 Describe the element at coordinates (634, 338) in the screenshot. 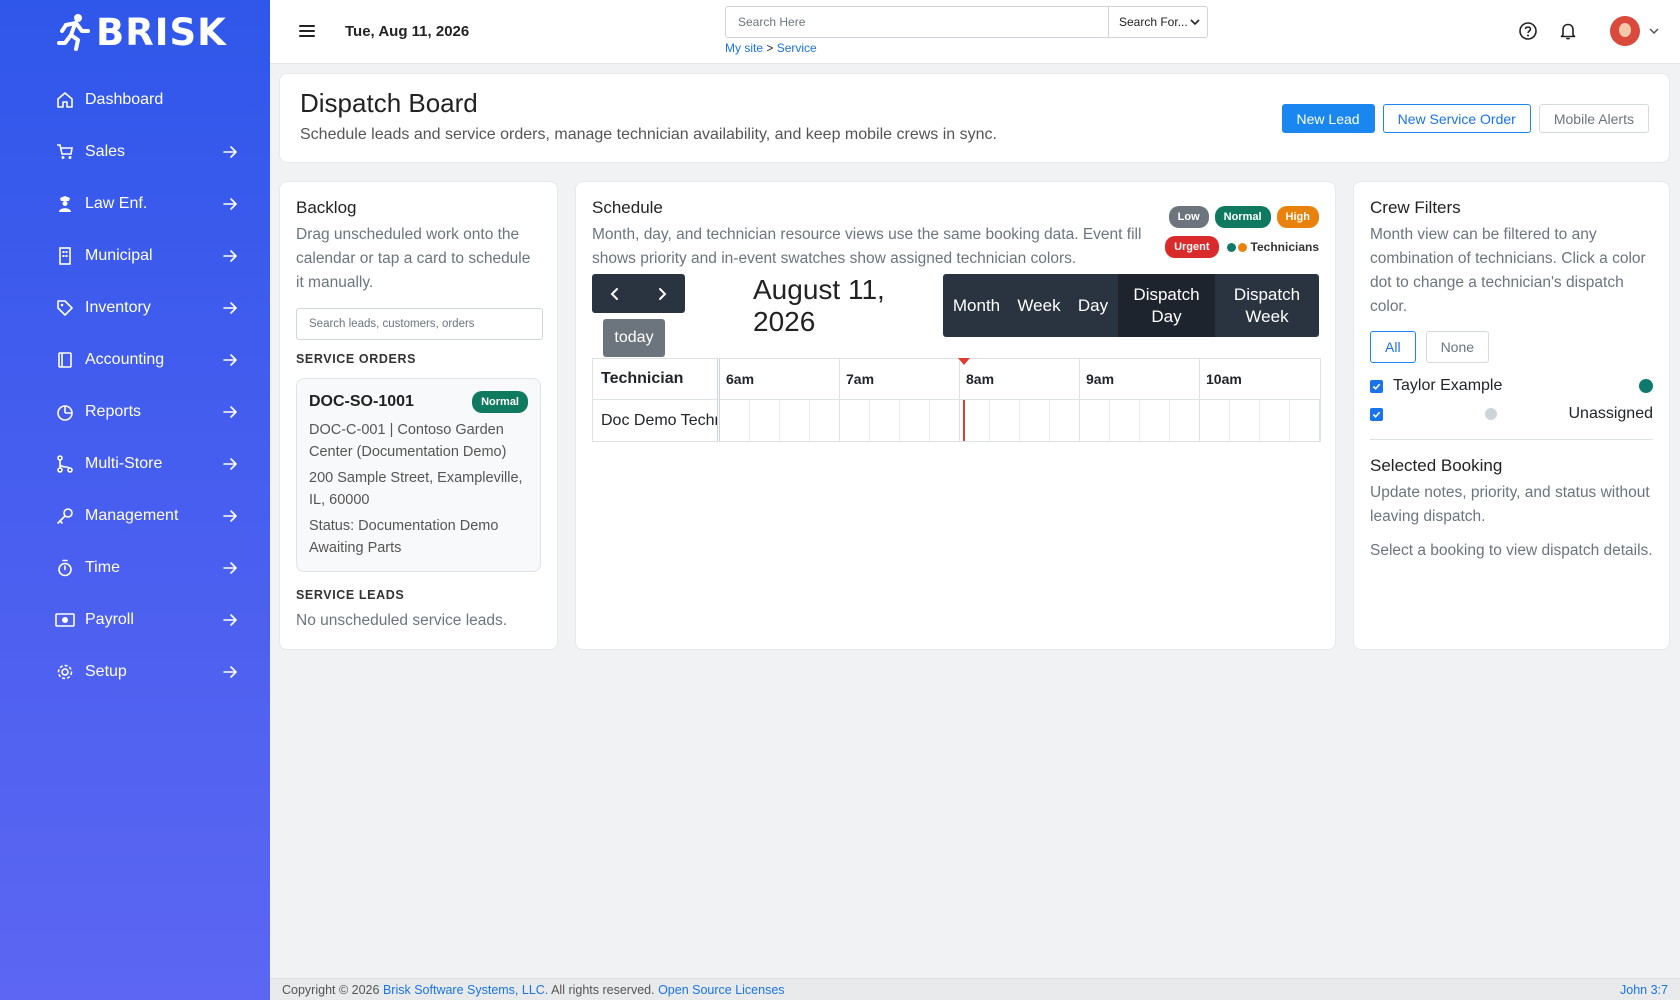

I see `today-button: today` at that location.